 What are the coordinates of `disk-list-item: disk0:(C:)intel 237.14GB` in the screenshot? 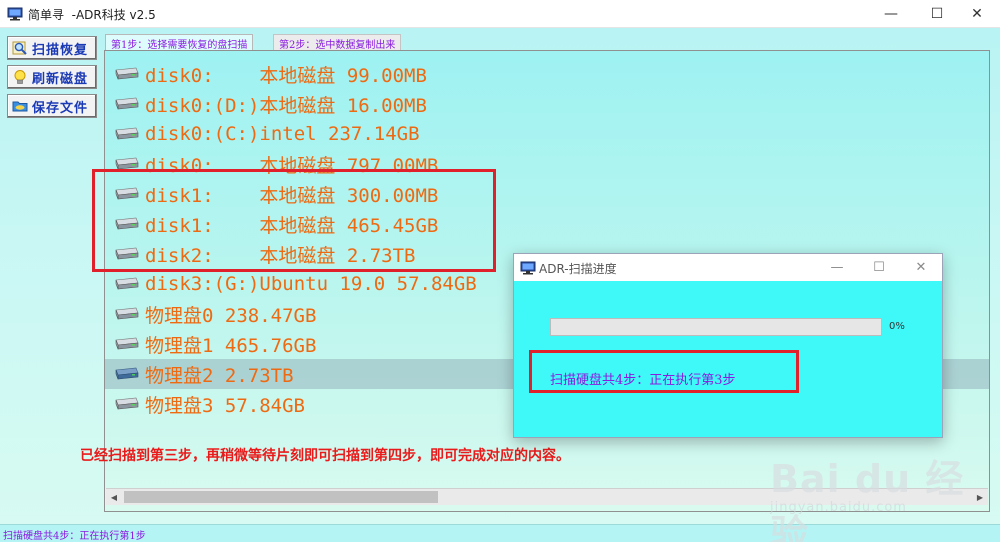 It's located at (547, 134).